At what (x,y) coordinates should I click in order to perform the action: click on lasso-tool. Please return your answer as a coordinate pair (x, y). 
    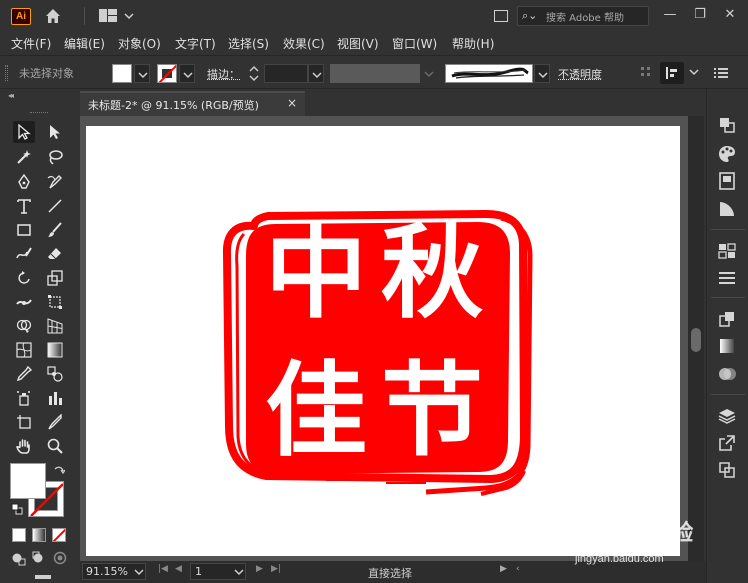
    Looking at the image, I should click on (55, 157).